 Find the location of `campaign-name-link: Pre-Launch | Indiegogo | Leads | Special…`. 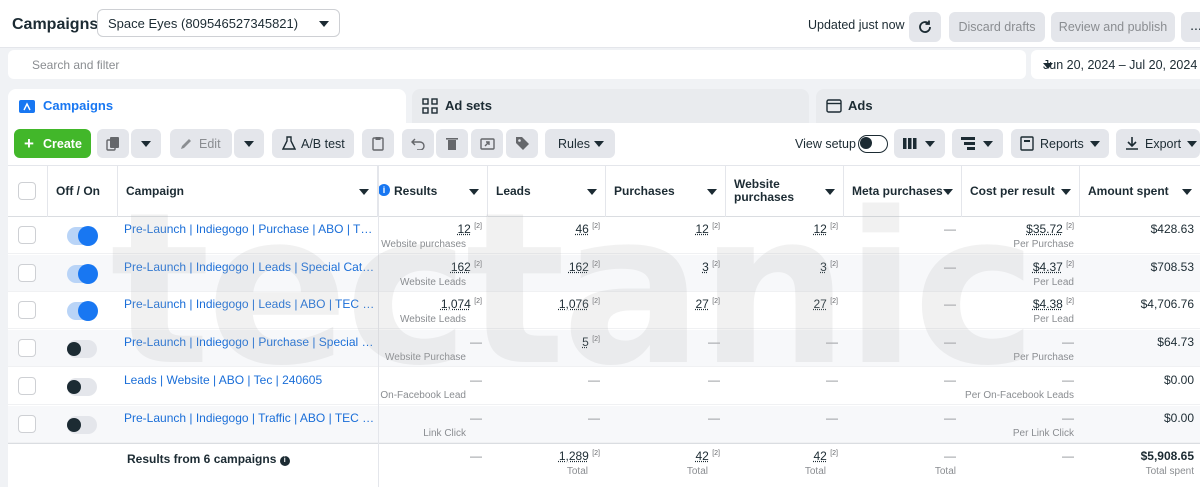

campaign-name-link: Pre-Launch | Indiegogo | Leads | Special… is located at coordinates (250, 267).